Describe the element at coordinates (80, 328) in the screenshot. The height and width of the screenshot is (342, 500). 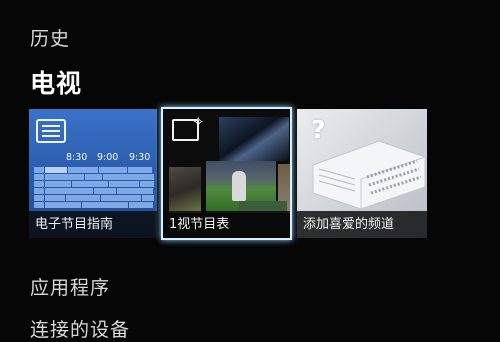
I see `menu-item-connected-devices: 连接的设备` at that location.